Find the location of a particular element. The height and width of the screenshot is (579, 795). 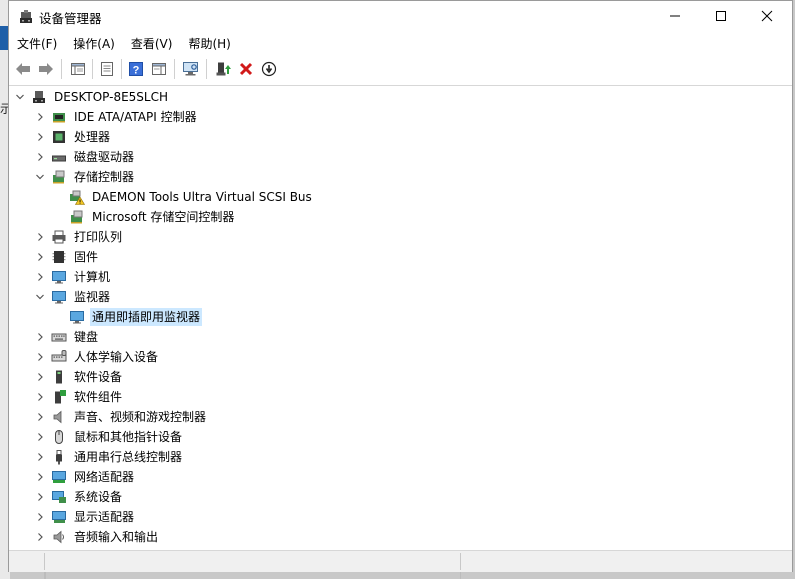

tree-item-label: 磁盘驱动器 is located at coordinates (104, 157).